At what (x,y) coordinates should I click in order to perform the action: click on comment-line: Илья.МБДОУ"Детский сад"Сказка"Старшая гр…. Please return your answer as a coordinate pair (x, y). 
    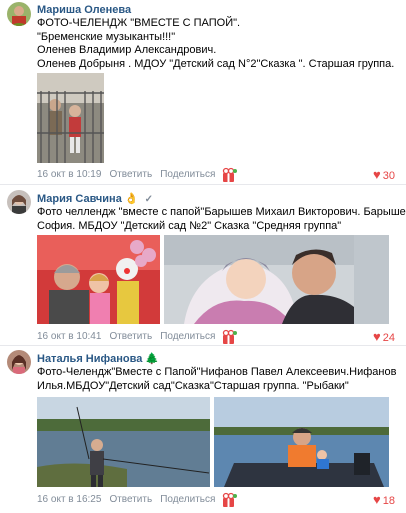
    Looking at the image, I should click on (193, 385).